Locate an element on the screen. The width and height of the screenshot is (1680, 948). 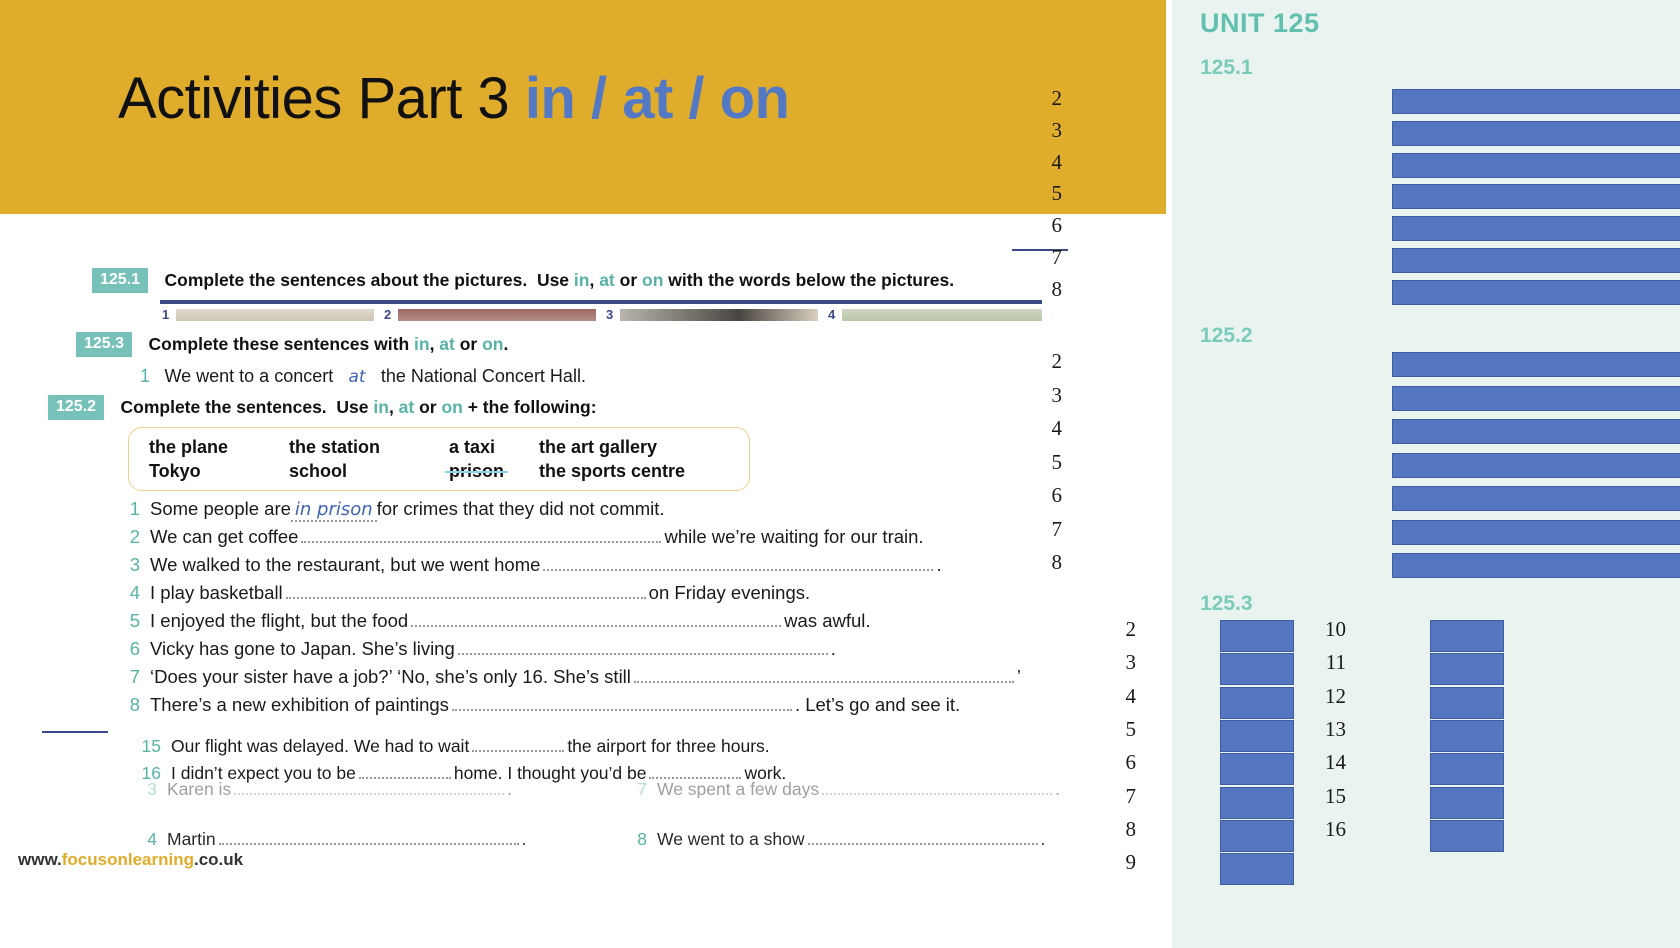
word-bank-item: a taxi is located at coordinates (472, 447).